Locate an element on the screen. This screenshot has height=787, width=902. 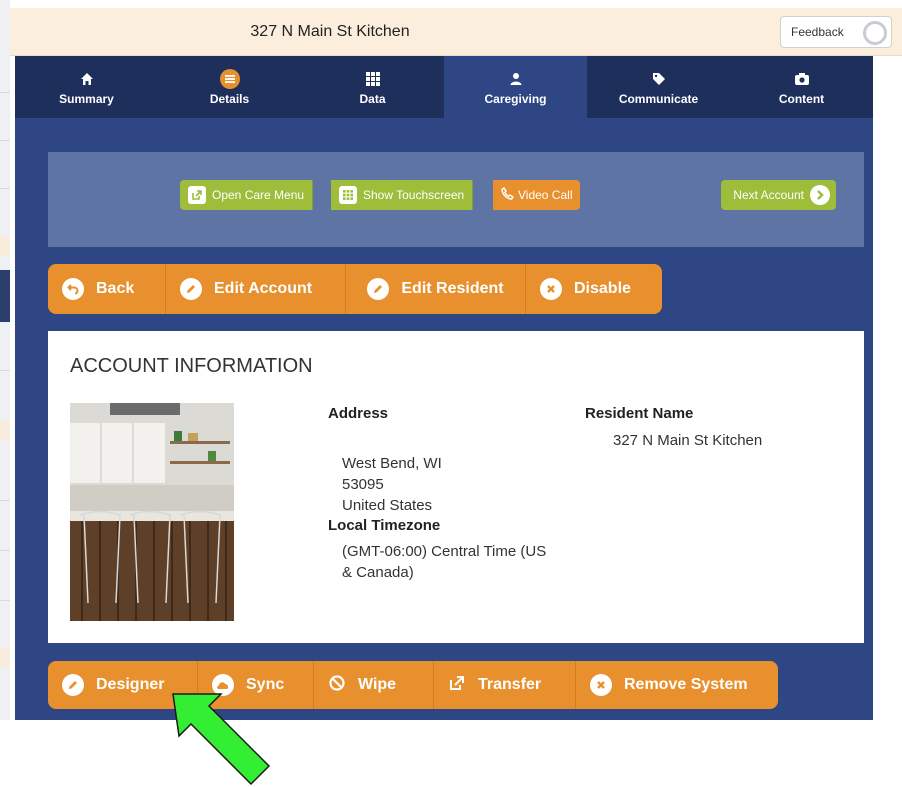
ban-icon is located at coordinates (337, 685).